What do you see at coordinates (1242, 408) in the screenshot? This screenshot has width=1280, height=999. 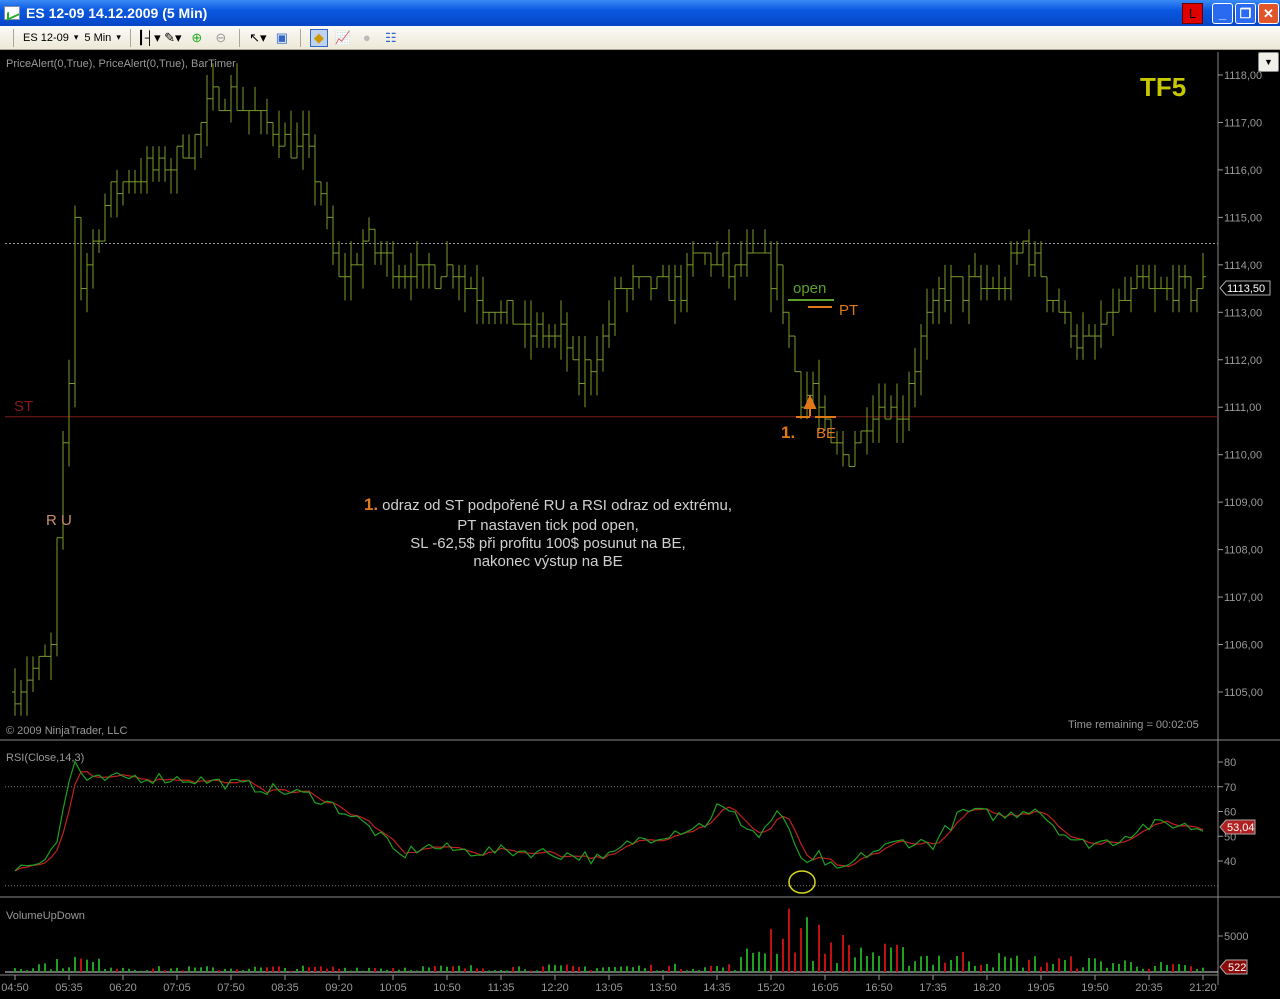 I see `price-tick-label: 1111,00` at bounding box center [1242, 408].